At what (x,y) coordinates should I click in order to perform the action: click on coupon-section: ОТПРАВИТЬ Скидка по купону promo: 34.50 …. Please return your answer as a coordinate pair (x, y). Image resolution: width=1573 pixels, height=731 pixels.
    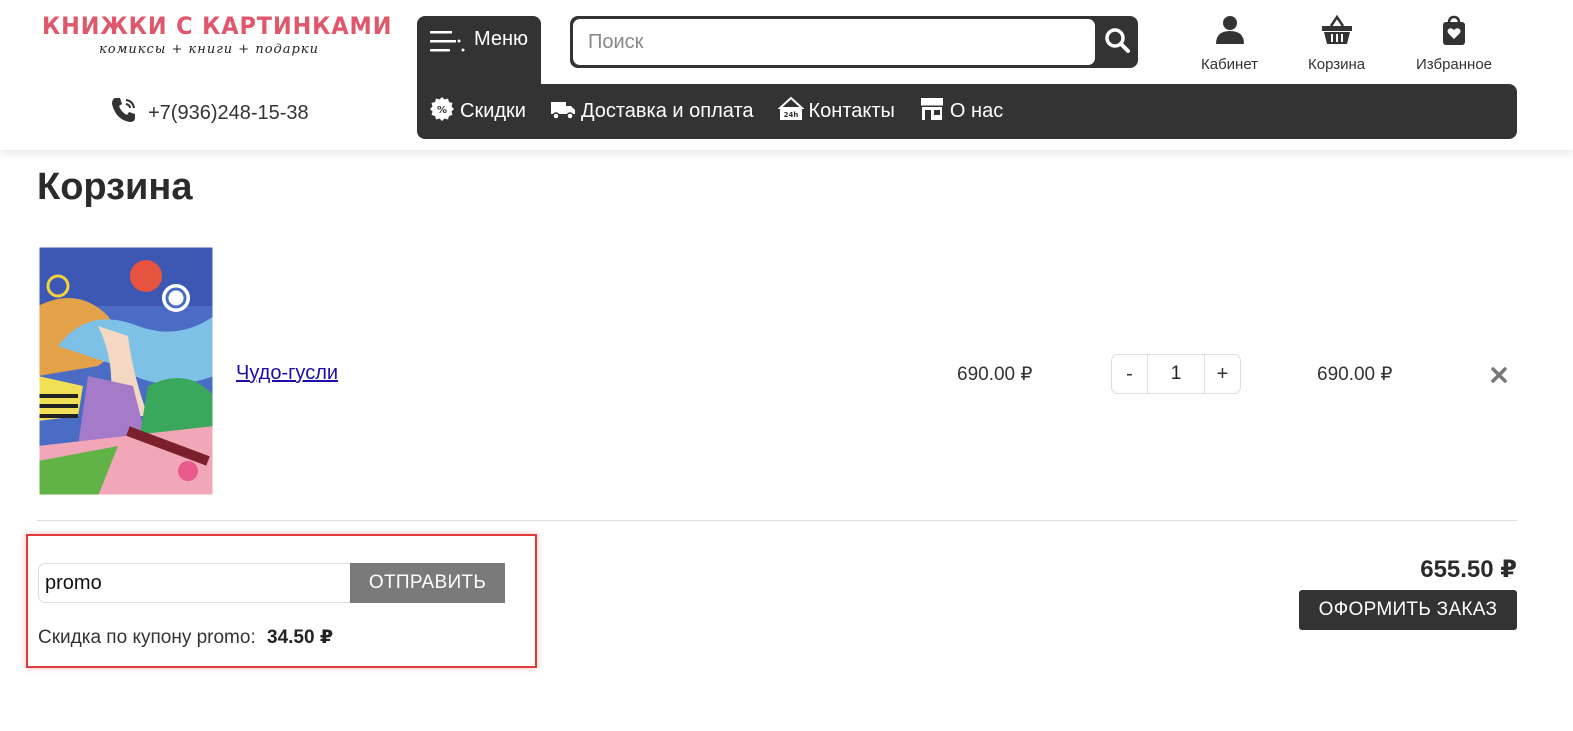
    Looking at the image, I should click on (281, 601).